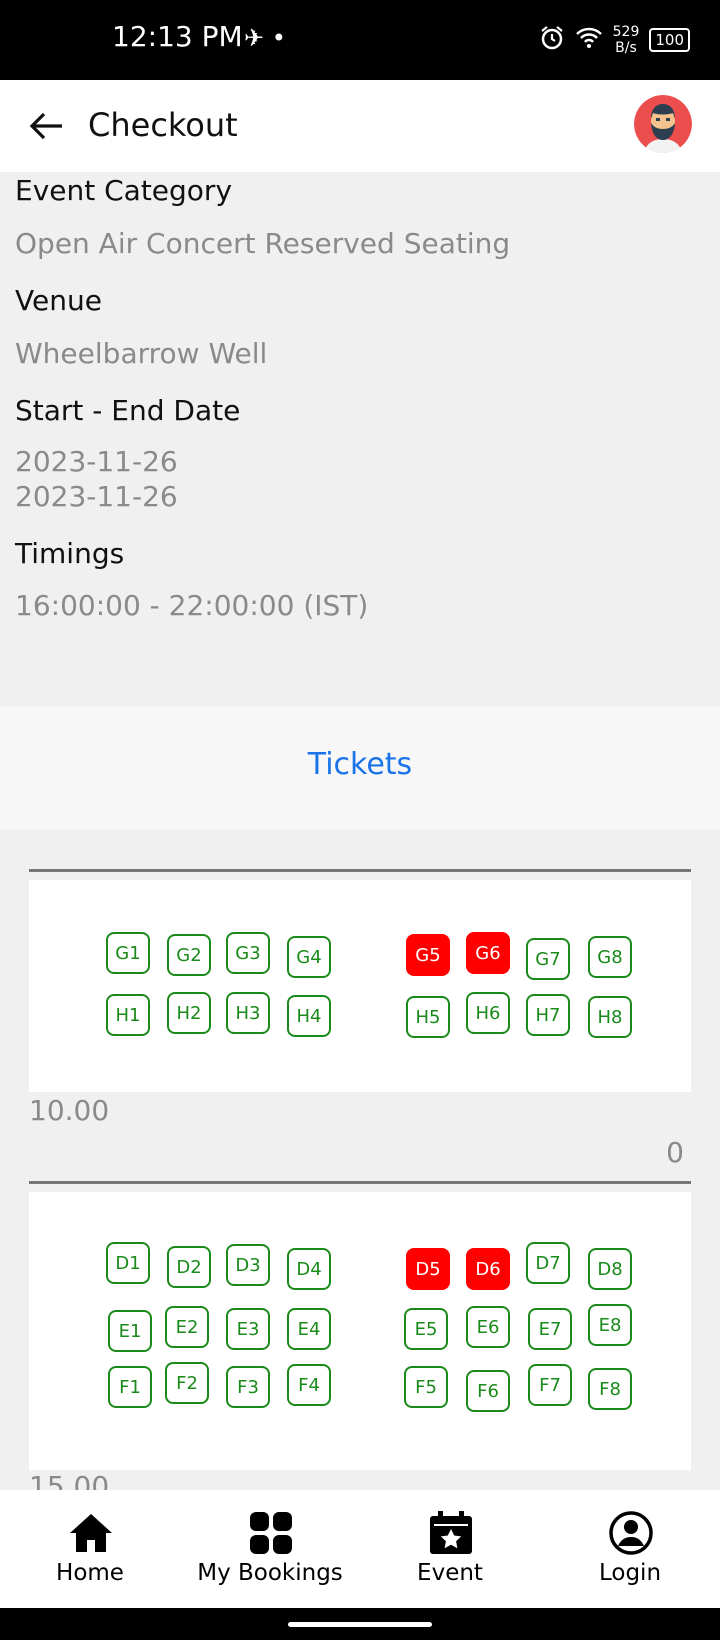  What do you see at coordinates (124, 190) in the screenshot?
I see `category-label: Event Category` at bounding box center [124, 190].